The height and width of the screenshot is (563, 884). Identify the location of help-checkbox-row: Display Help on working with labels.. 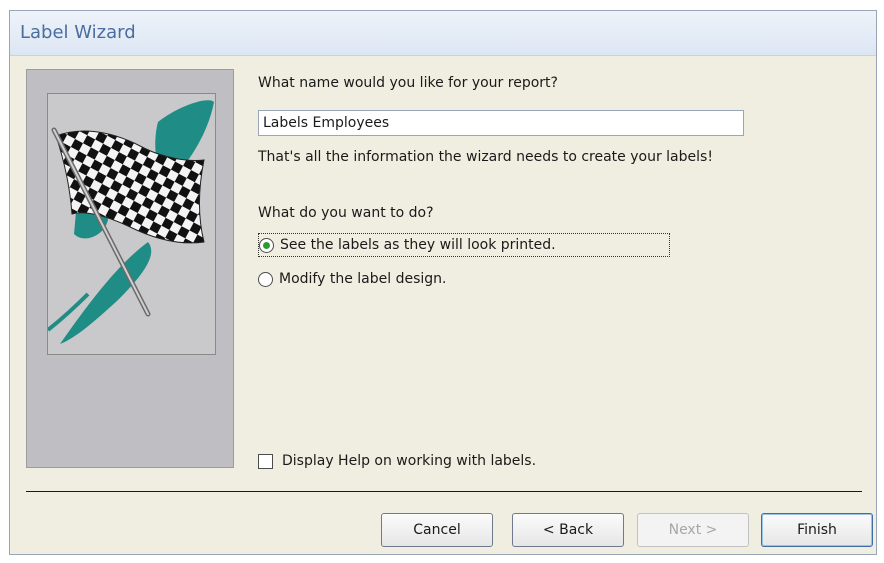
(397, 461).